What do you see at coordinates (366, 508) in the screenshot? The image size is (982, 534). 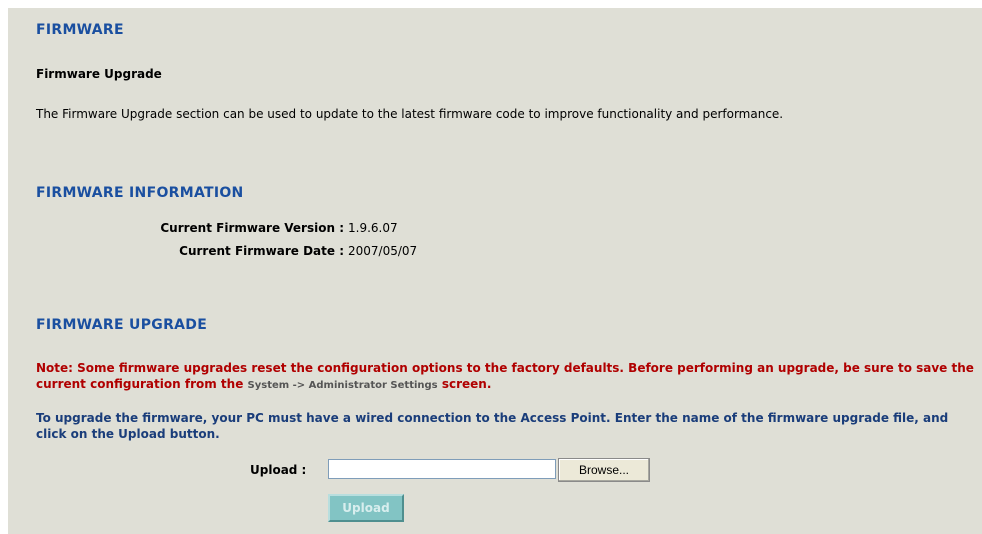 I see `upload-button: Upload` at bounding box center [366, 508].